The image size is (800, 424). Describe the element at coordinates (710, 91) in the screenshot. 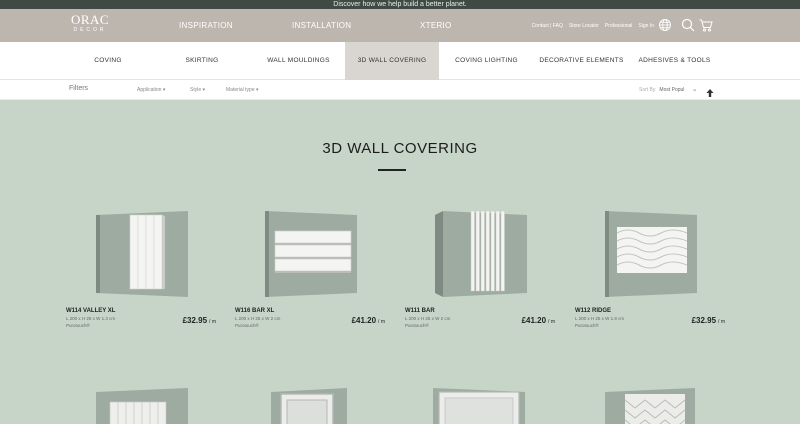

I see `sort-direction-arrow-icon` at that location.